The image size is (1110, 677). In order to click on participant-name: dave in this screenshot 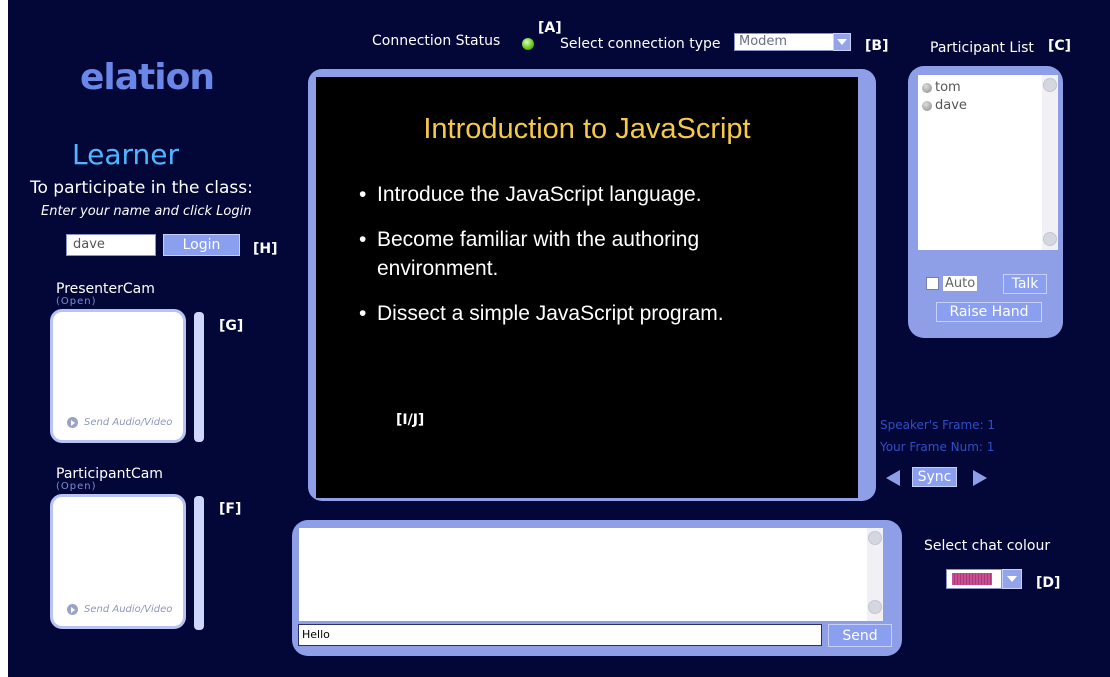, I will do `click(951, 105)`.